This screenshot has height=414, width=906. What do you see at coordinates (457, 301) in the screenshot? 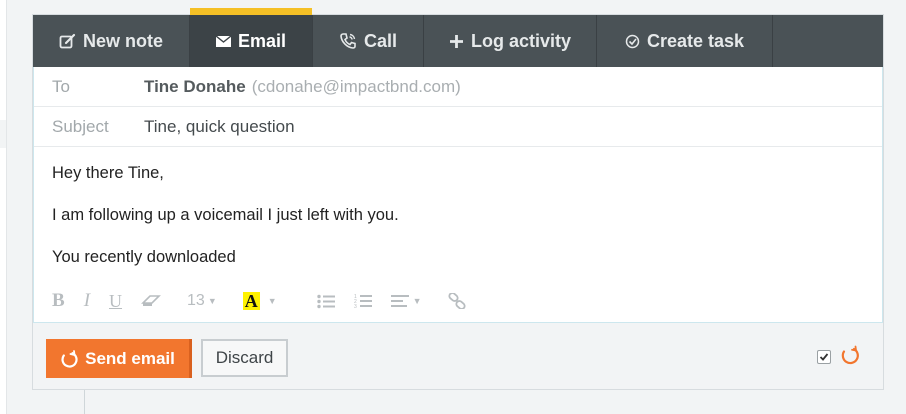
I see `link-icon` at bounding box center [457, 301].